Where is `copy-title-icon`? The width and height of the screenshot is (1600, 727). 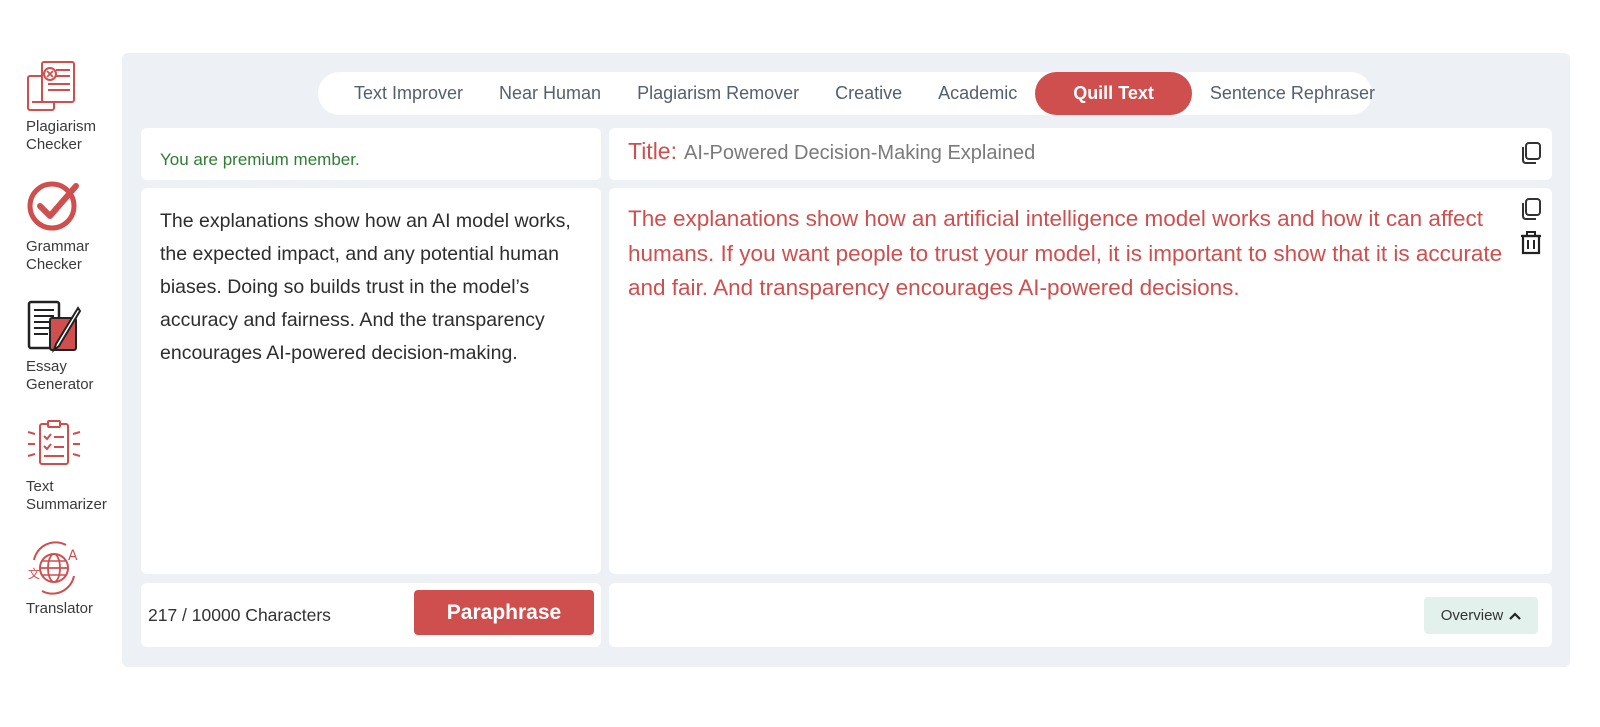
copy-title-icon is located at coordinates (1531, 153).